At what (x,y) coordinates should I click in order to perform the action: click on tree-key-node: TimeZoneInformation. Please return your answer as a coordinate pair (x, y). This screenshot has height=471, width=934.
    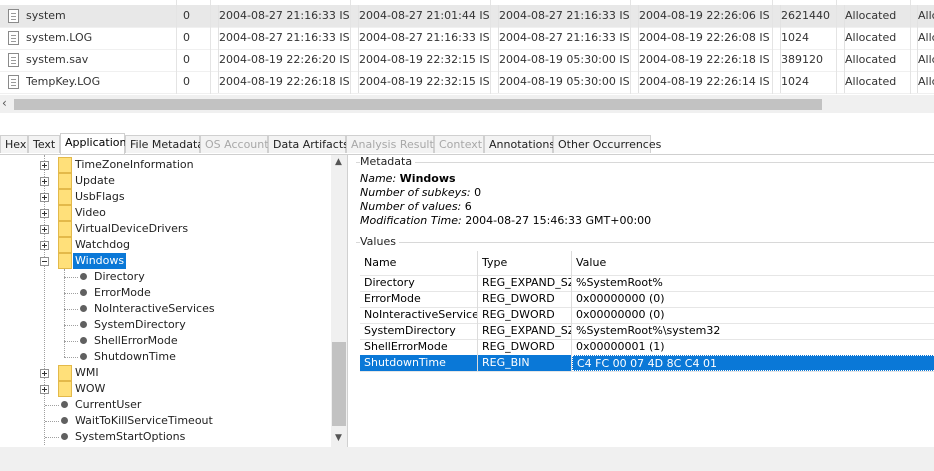
    Looking at the image, I should click on (165, 165).